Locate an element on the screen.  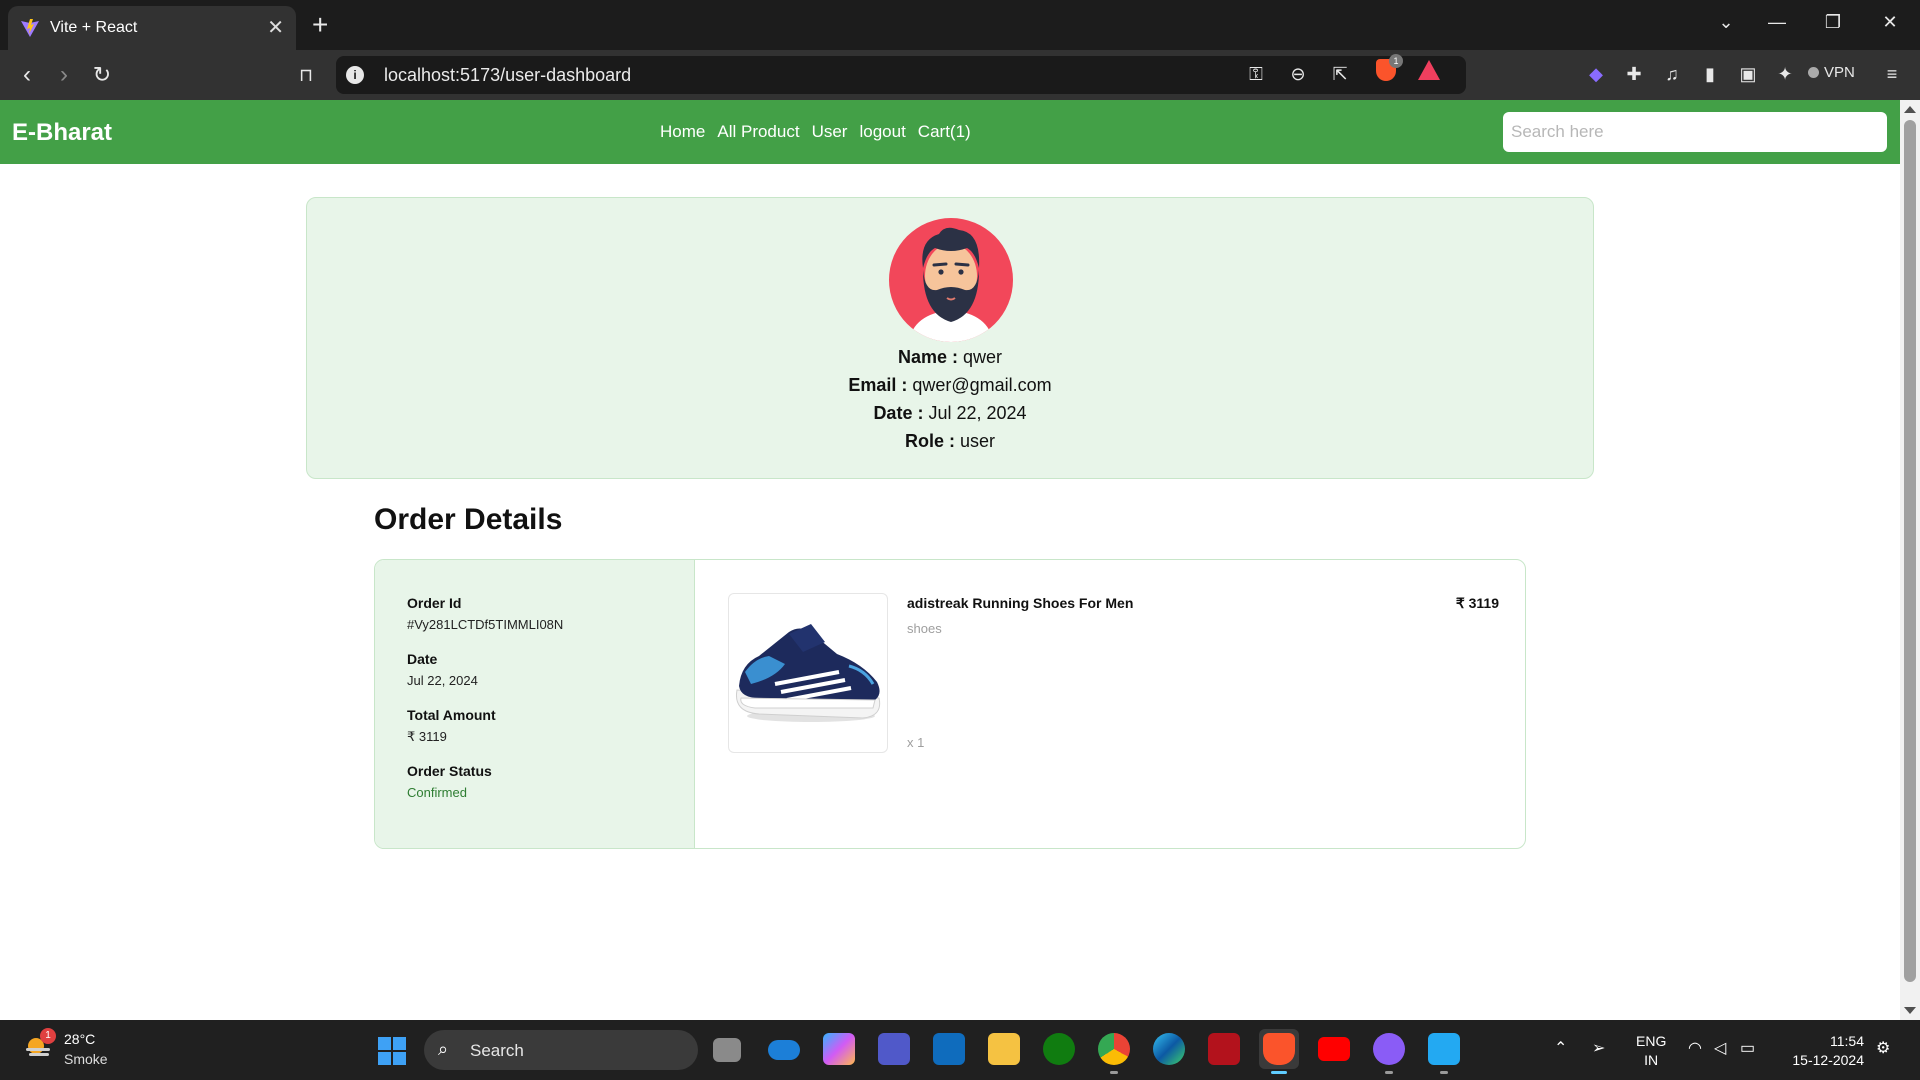
tab-title: Vite + React is located at coordinates (94, 27).